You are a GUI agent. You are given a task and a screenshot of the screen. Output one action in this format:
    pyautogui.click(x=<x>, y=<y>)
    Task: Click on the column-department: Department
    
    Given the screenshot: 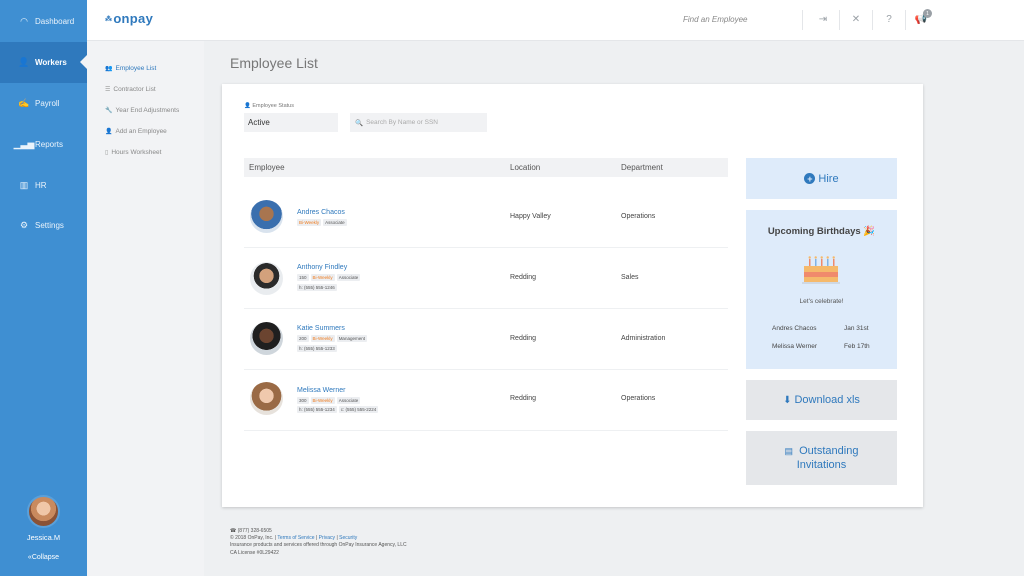 What is the action you would take?
    pyautogui.click(x=642, y=167)
    